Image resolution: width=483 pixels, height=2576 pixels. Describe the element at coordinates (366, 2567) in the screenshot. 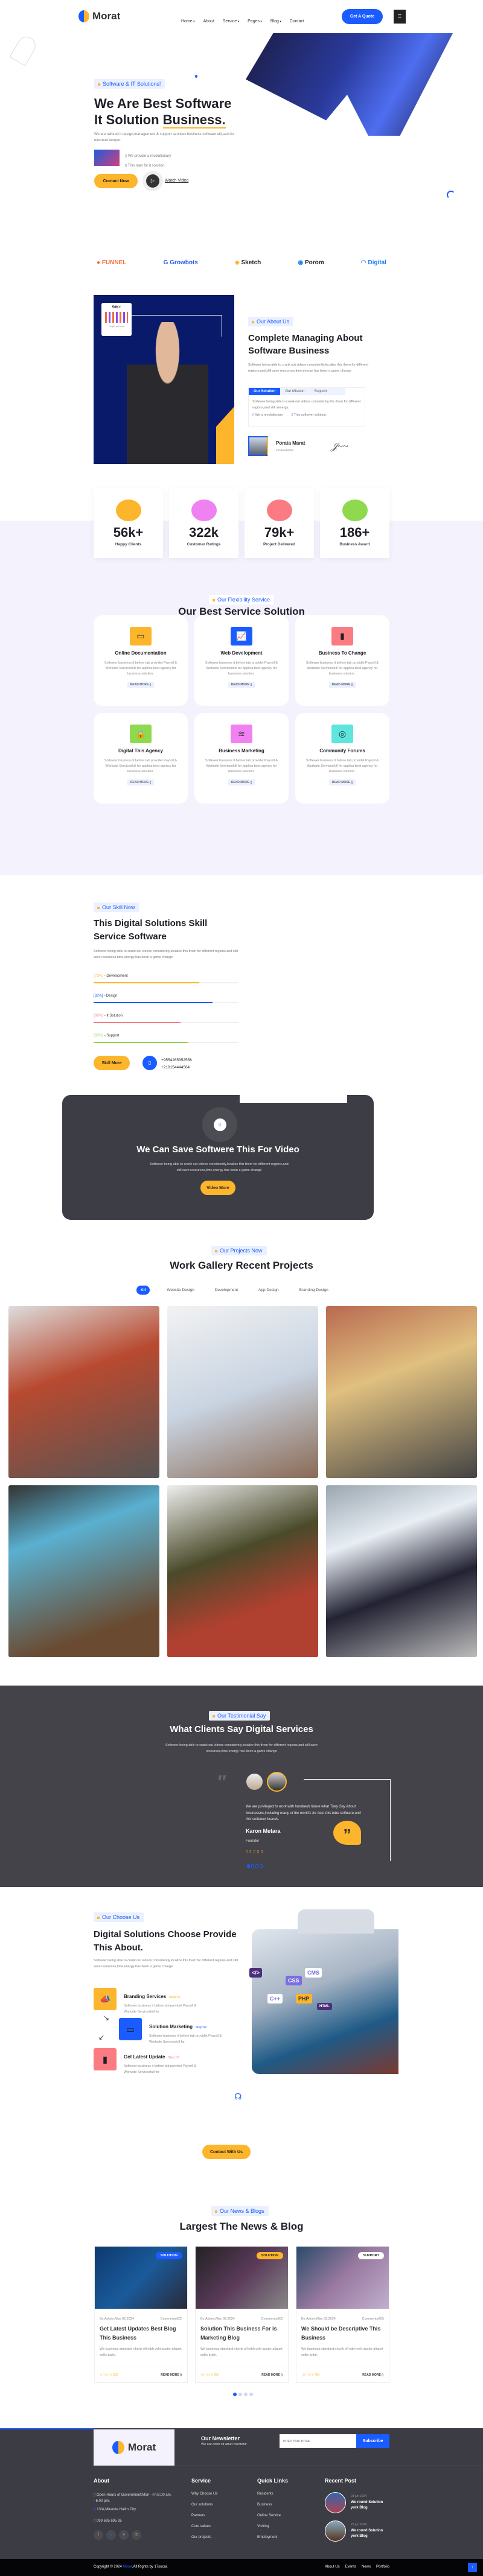

I see `bottom-link: News` at that location.